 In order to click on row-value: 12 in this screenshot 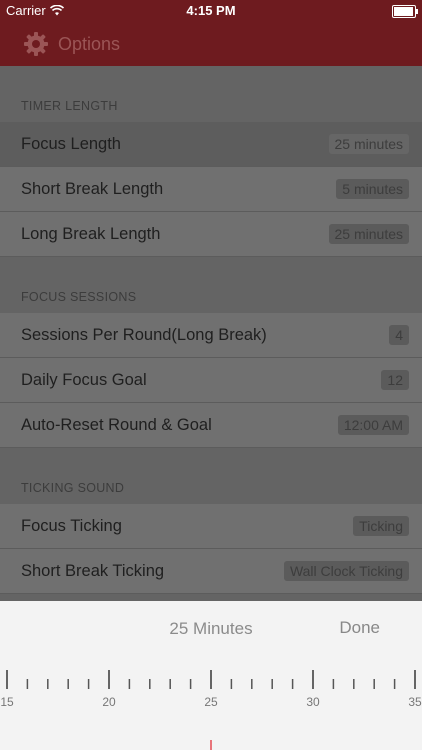, I will do `click(395, 380)`.